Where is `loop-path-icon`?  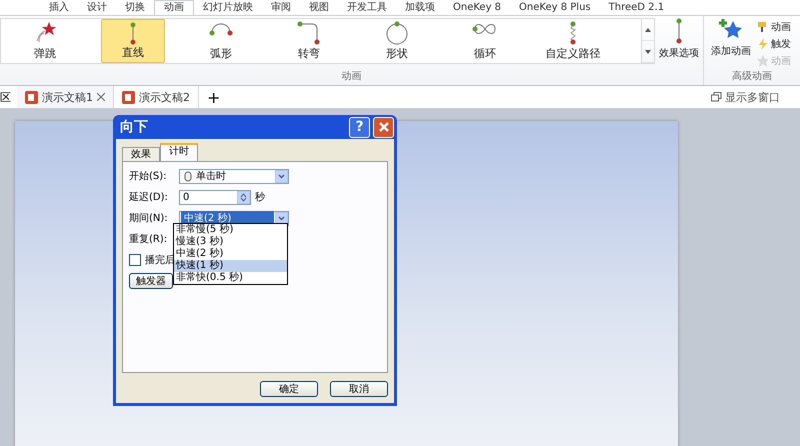 loop-path-icon is located at coordinates (485, 29).